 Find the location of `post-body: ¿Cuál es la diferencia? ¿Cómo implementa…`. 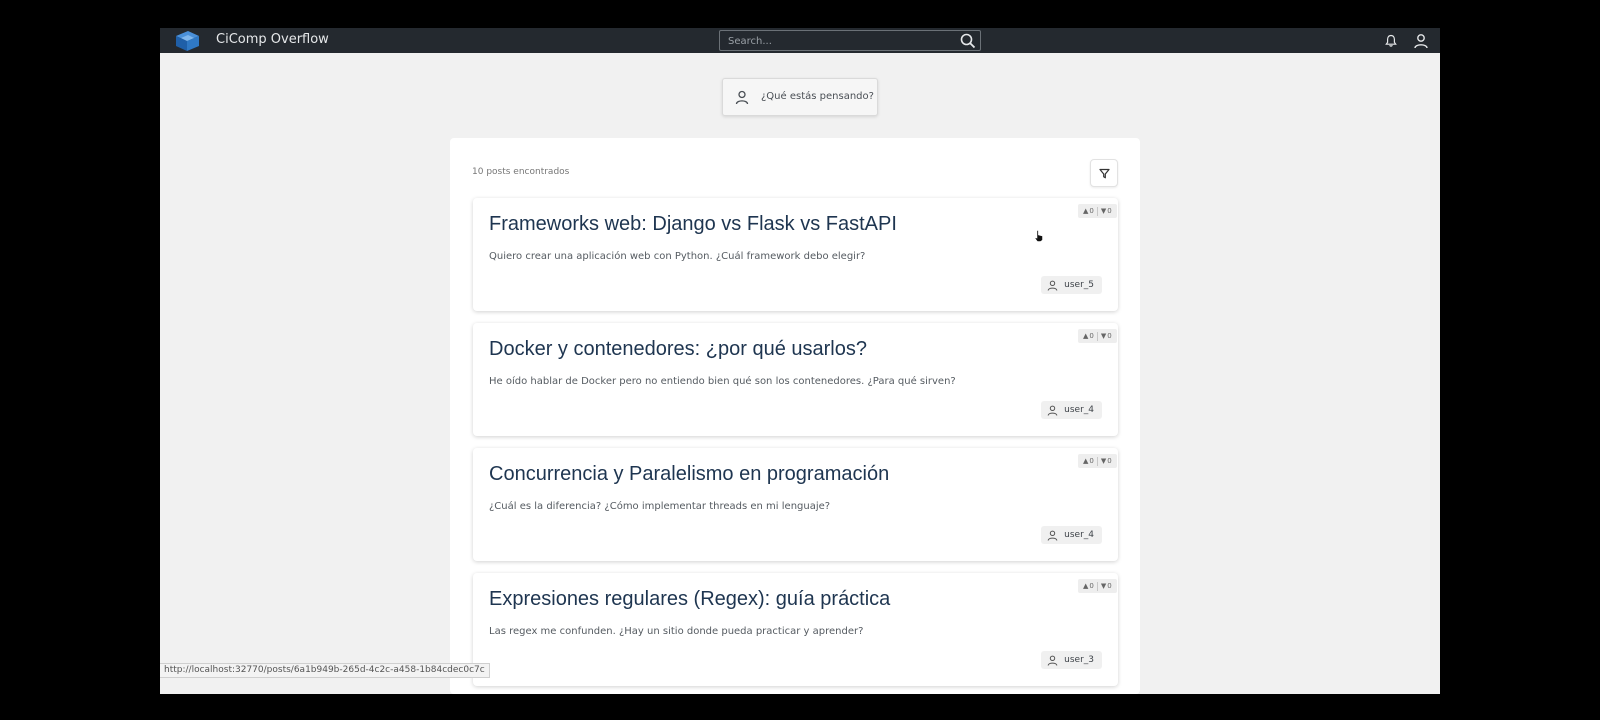

post-body: ¿Cuál es la diferencia? ¿Cómo implementa… is located at coordinates (660, 506).